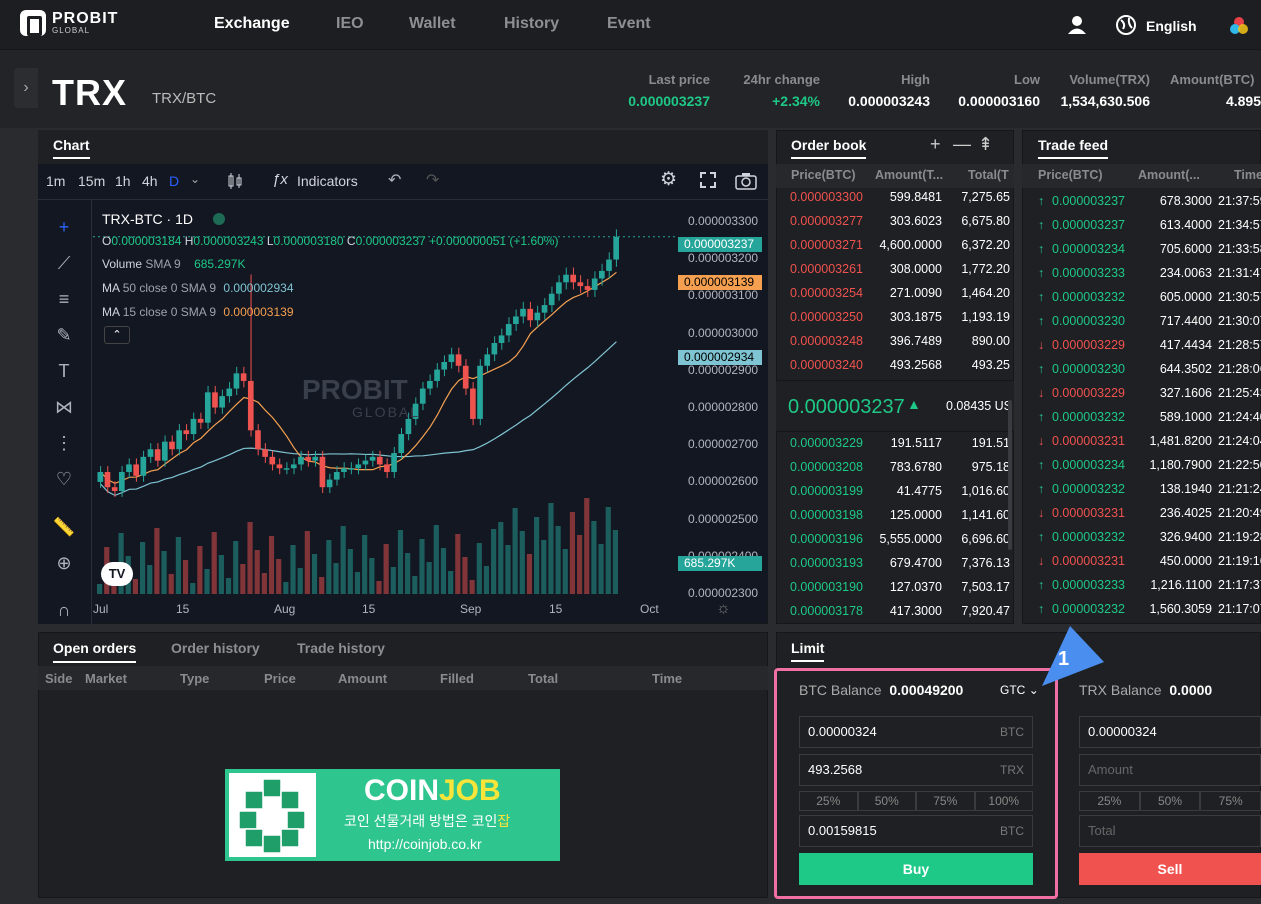 Image resolution: width=1261 pixels, height=904 pixels. I want to click on bids-row: 0.000003199 41.4775 1,016.60, so click(902, 496).